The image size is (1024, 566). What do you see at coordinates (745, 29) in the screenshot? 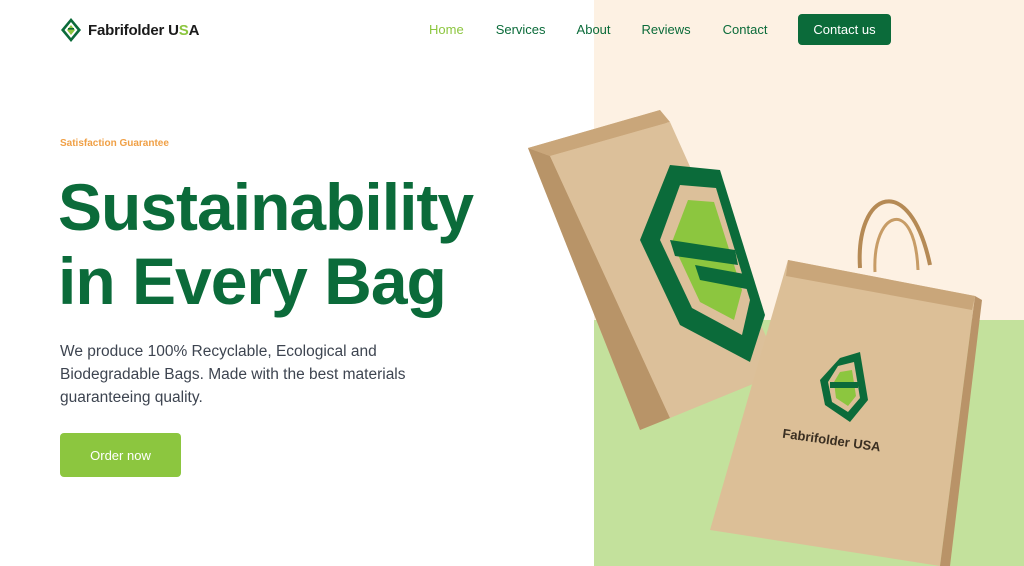
I see `nav-contact: Contact` at bounding box center [745, 29].